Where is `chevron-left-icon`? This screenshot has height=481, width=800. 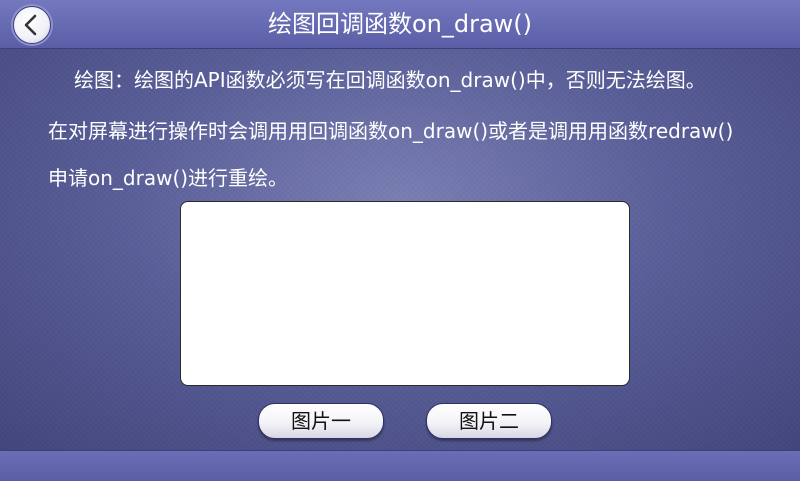
chevron-left-icon is located at coordinates (30, 25).